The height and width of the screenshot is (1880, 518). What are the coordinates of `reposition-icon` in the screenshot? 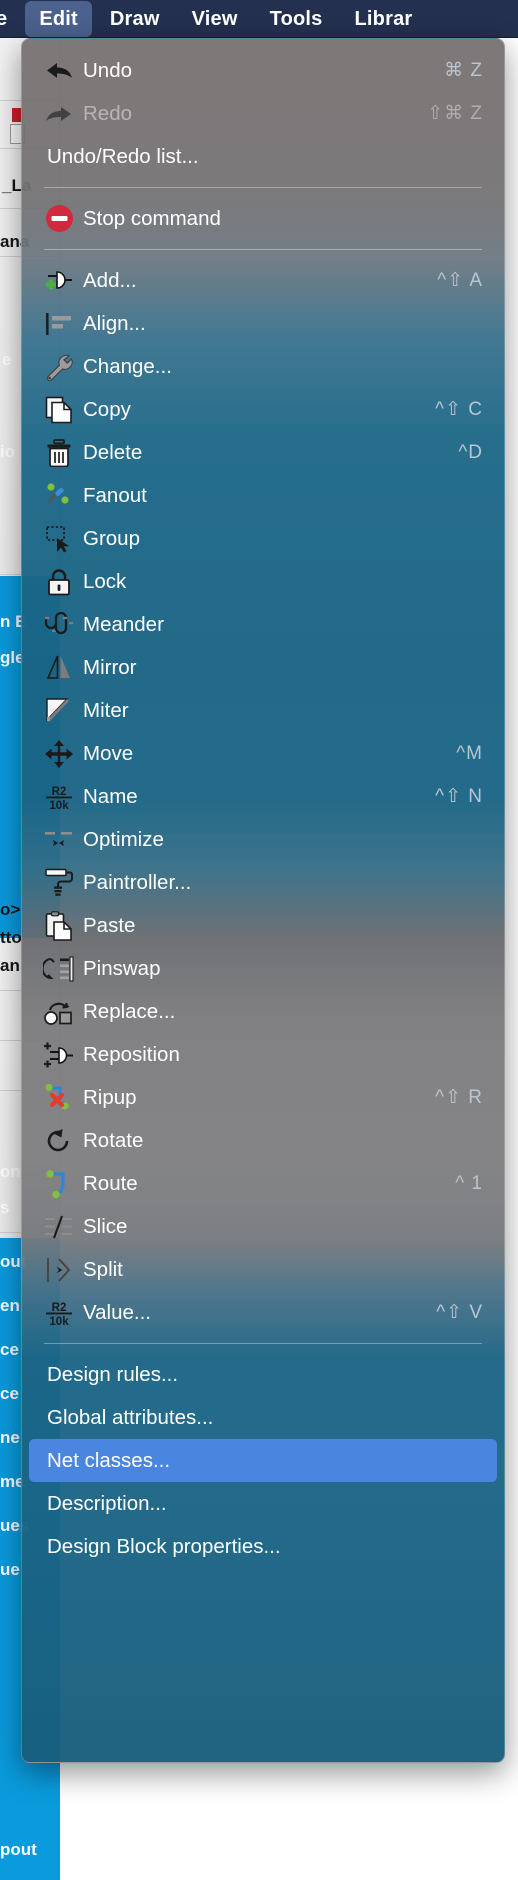 It's located at (59, 1055).